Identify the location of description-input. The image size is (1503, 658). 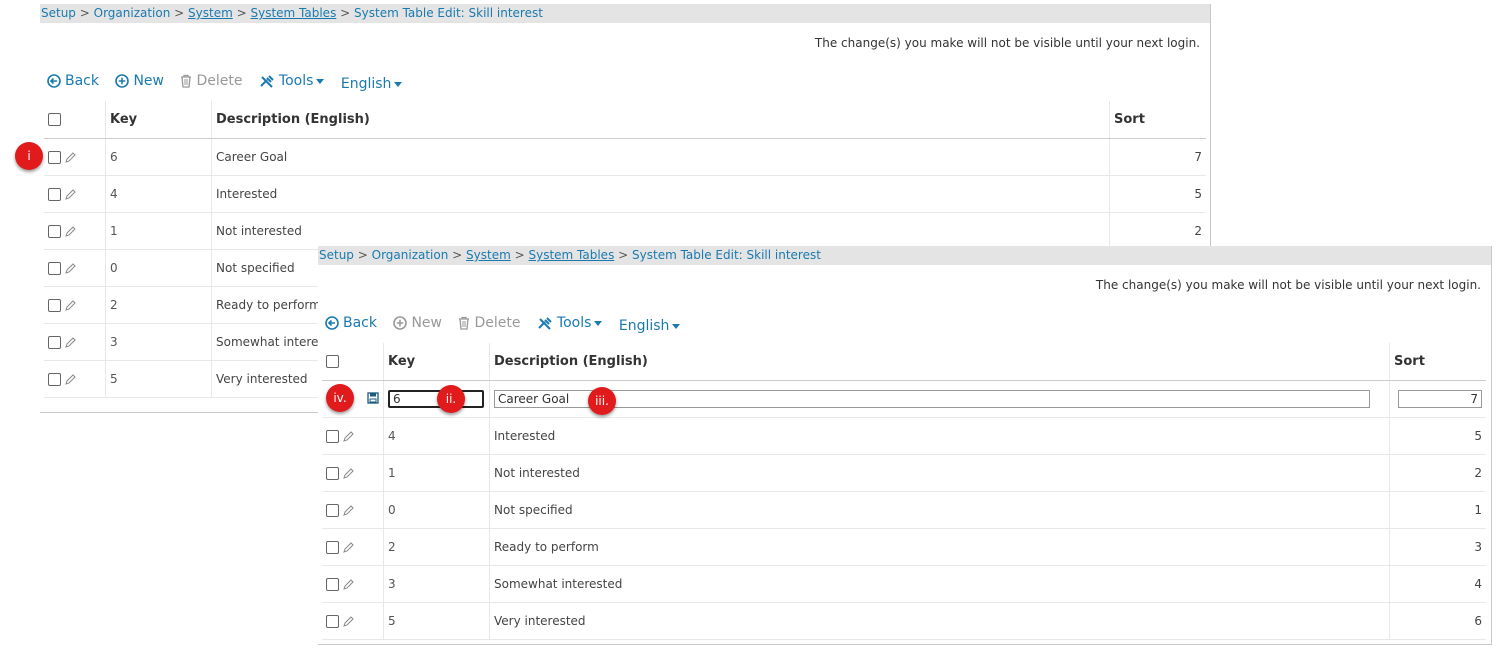
(932, 399).